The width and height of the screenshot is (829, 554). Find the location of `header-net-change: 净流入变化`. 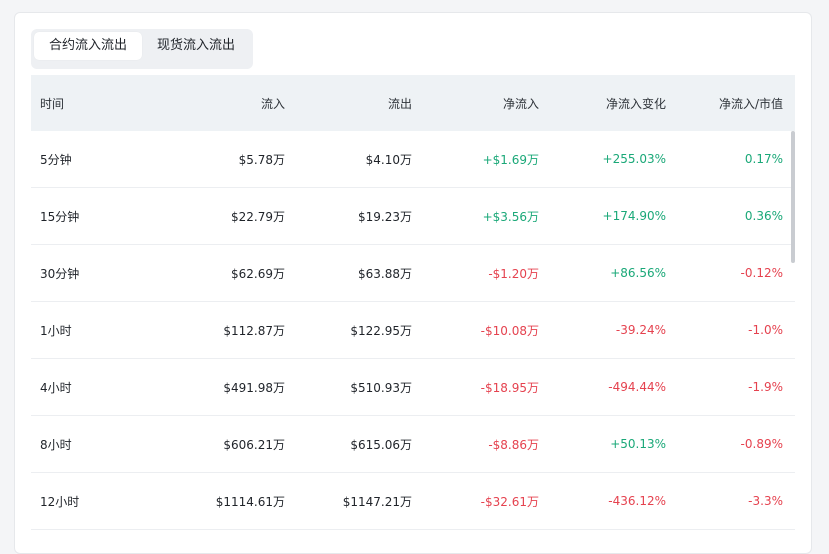

header-net-change: 净流入变化 is located at coordinates (602, 103).